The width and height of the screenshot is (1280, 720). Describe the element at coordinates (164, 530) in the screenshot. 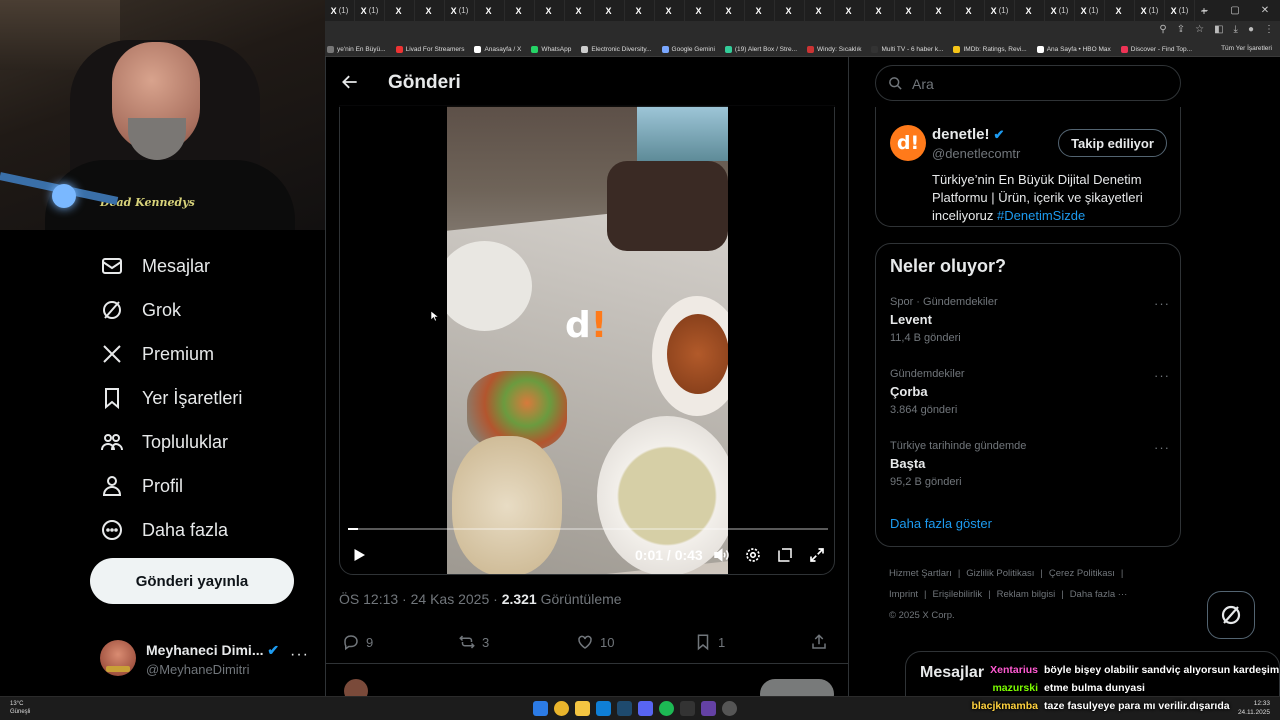

I see `nav-item-more: Daha fazla` at that location.